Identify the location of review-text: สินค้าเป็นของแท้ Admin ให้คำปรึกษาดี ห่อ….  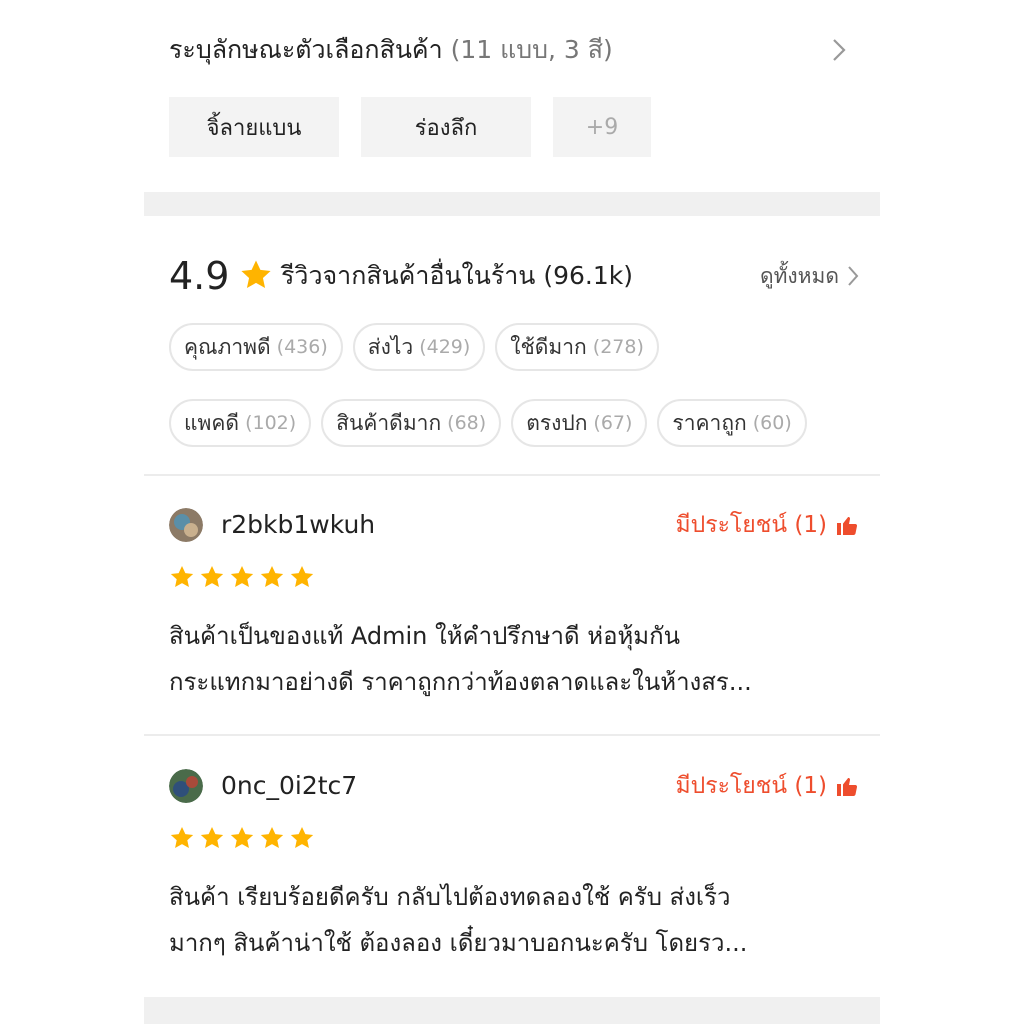
(514, 659).